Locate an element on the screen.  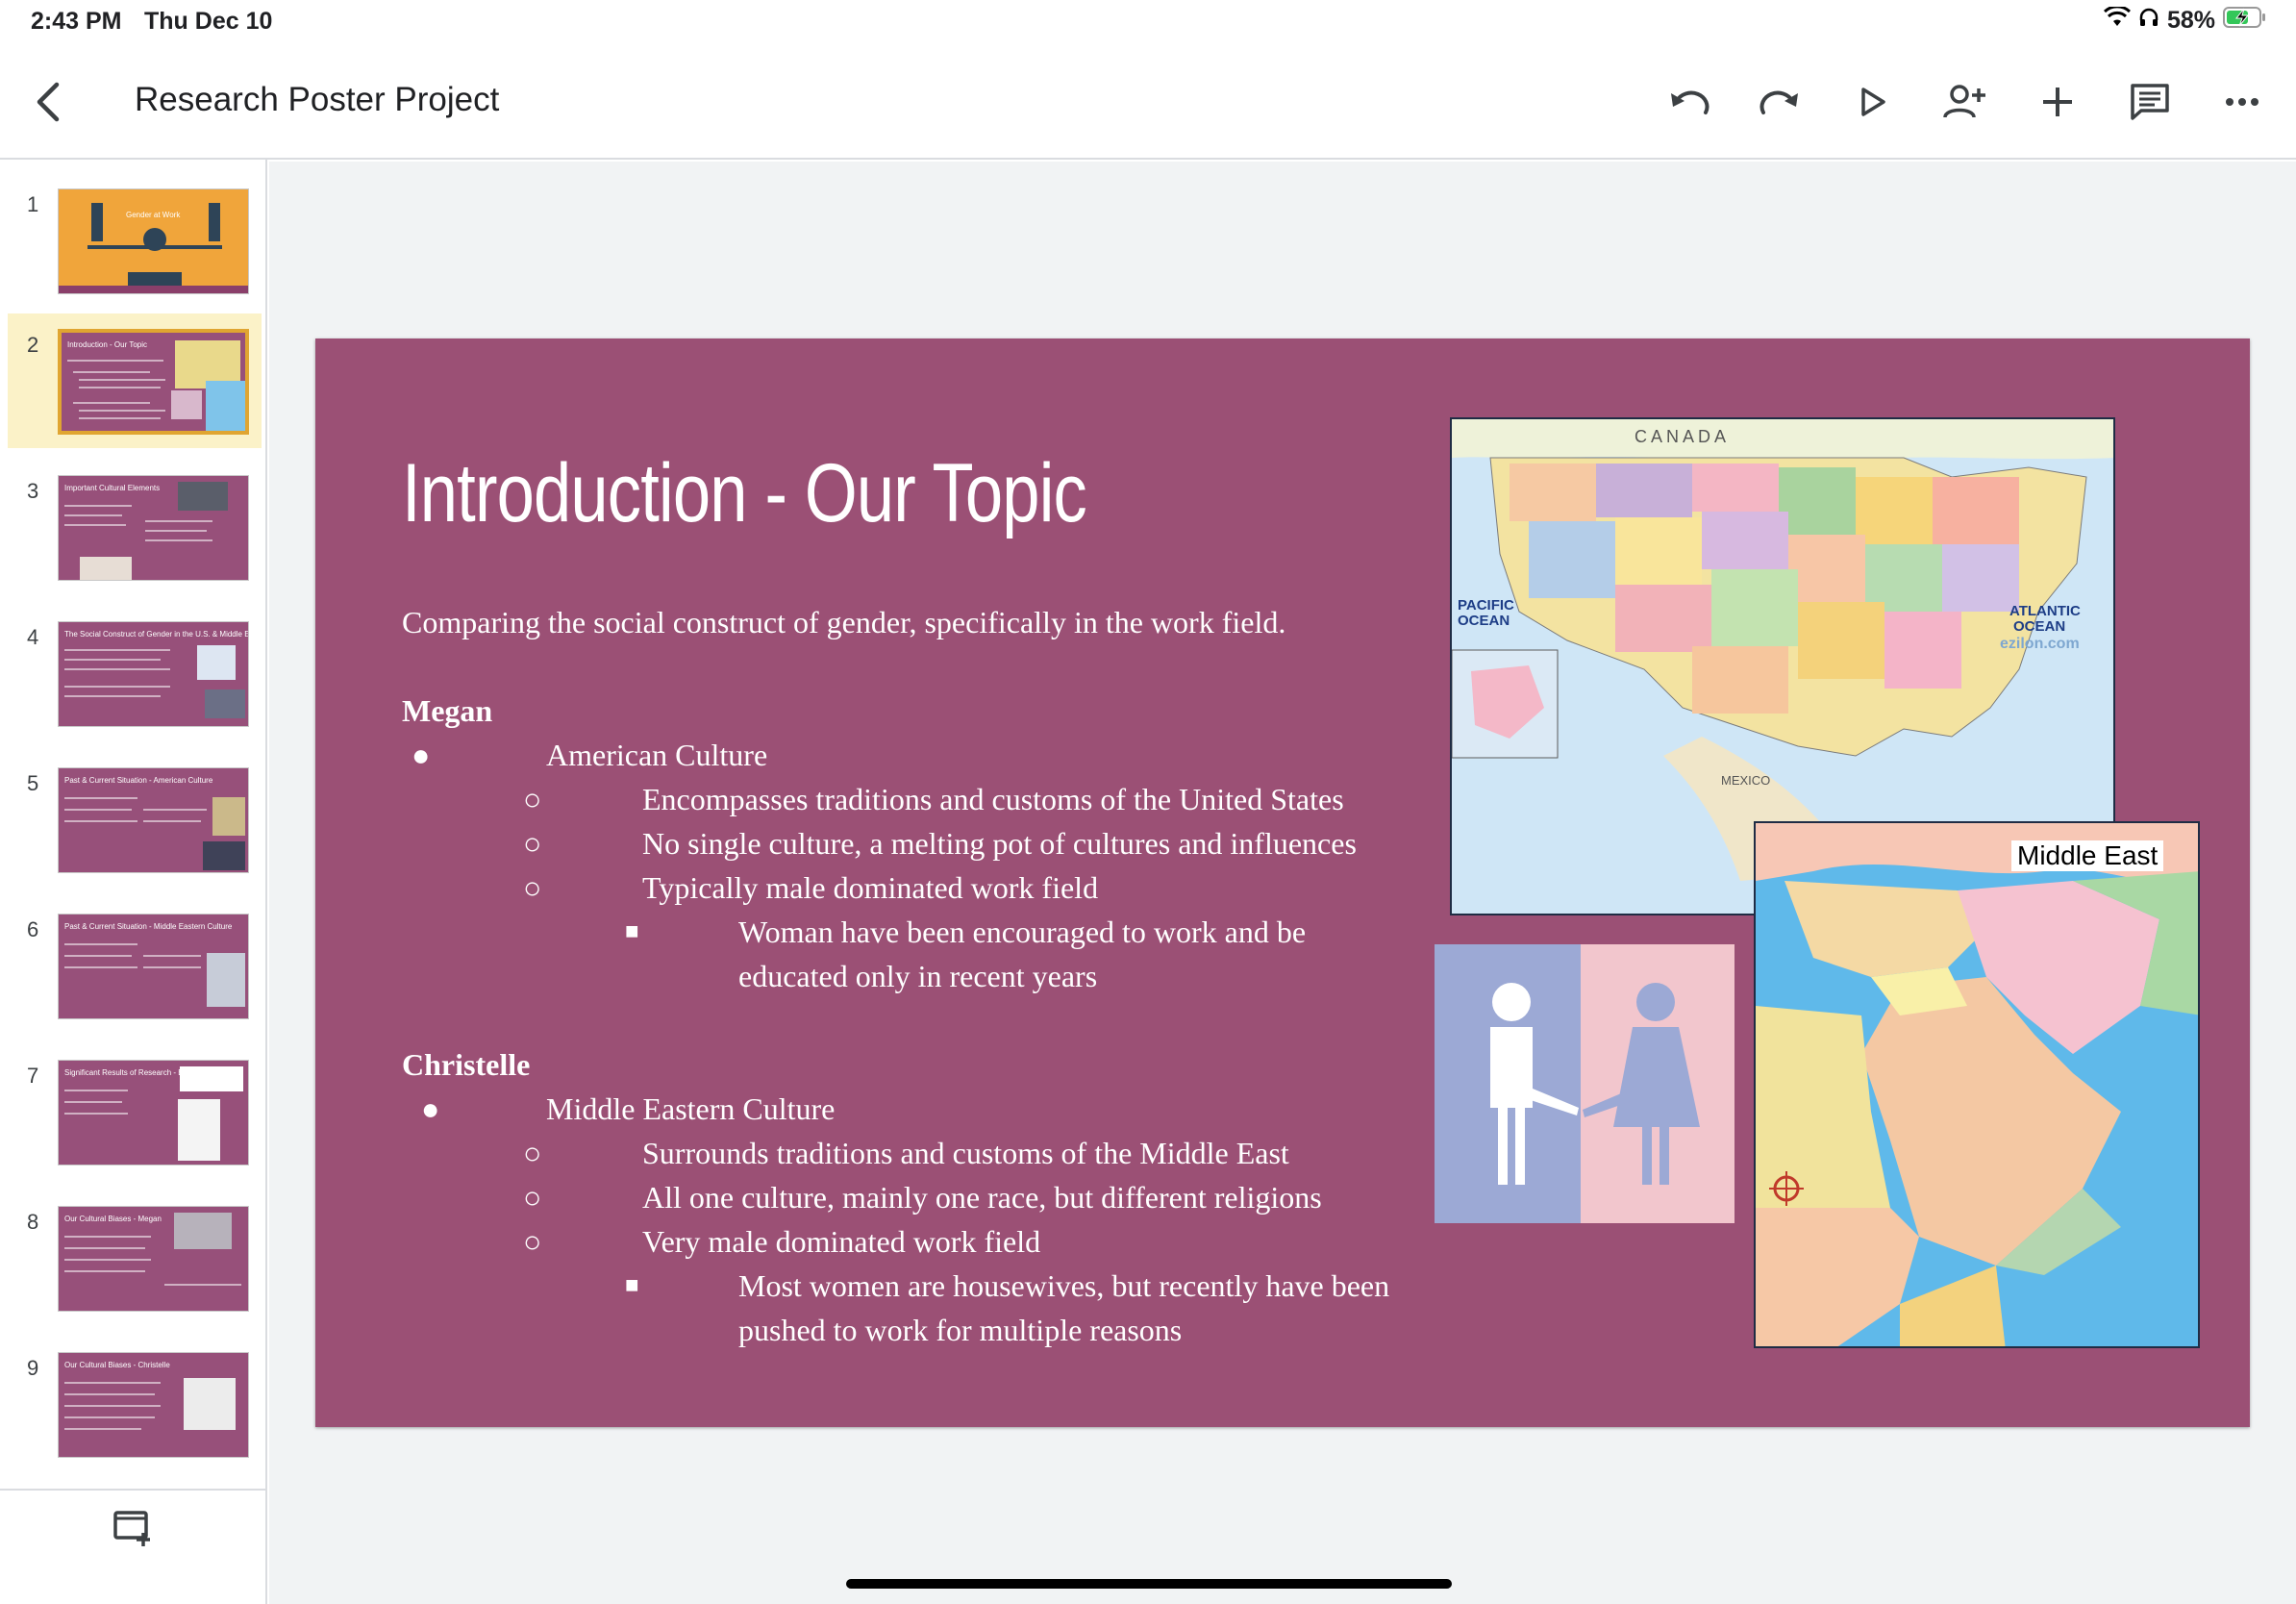
chevron-left-icon is located at coordinates (48, 102).